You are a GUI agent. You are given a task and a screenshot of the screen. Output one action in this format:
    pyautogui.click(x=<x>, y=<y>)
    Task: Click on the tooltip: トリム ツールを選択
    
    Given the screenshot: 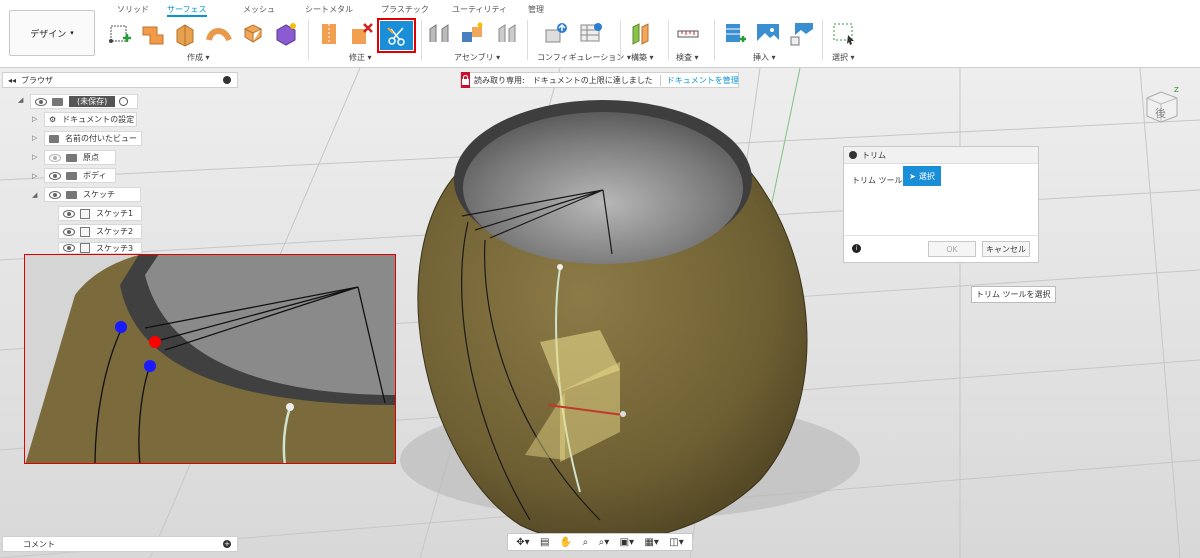 What is the action you would take?
    pyautogui.click(x=1013, y=294)
    